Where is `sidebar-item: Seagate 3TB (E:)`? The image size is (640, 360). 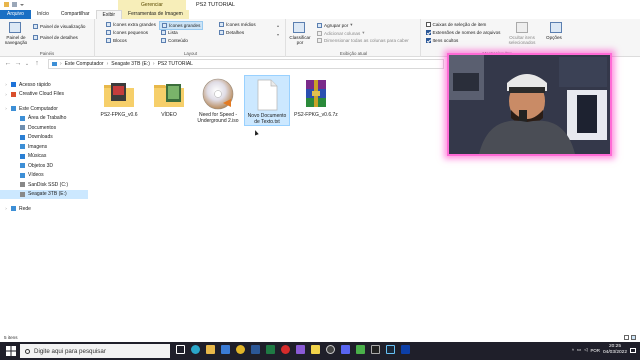
sidebar-item: Seagate 3TB (E:) is located at coordinates (44, 194).